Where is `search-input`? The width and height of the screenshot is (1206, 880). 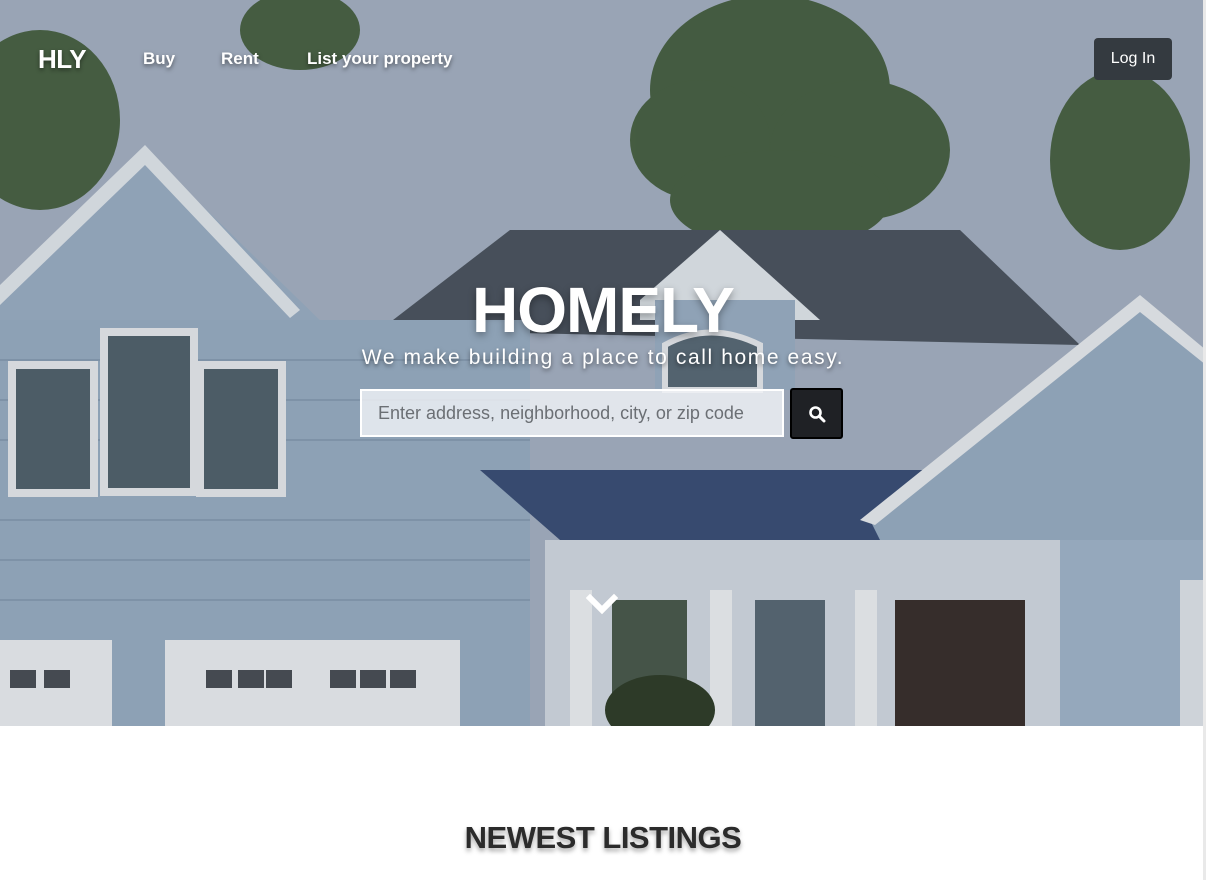 search-input is located at coordinates (572, 413).